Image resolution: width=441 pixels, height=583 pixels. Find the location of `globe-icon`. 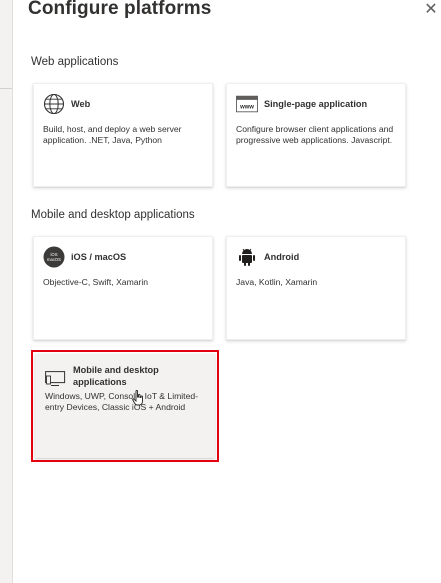

globe-icon is located at coordinates (54, 104).